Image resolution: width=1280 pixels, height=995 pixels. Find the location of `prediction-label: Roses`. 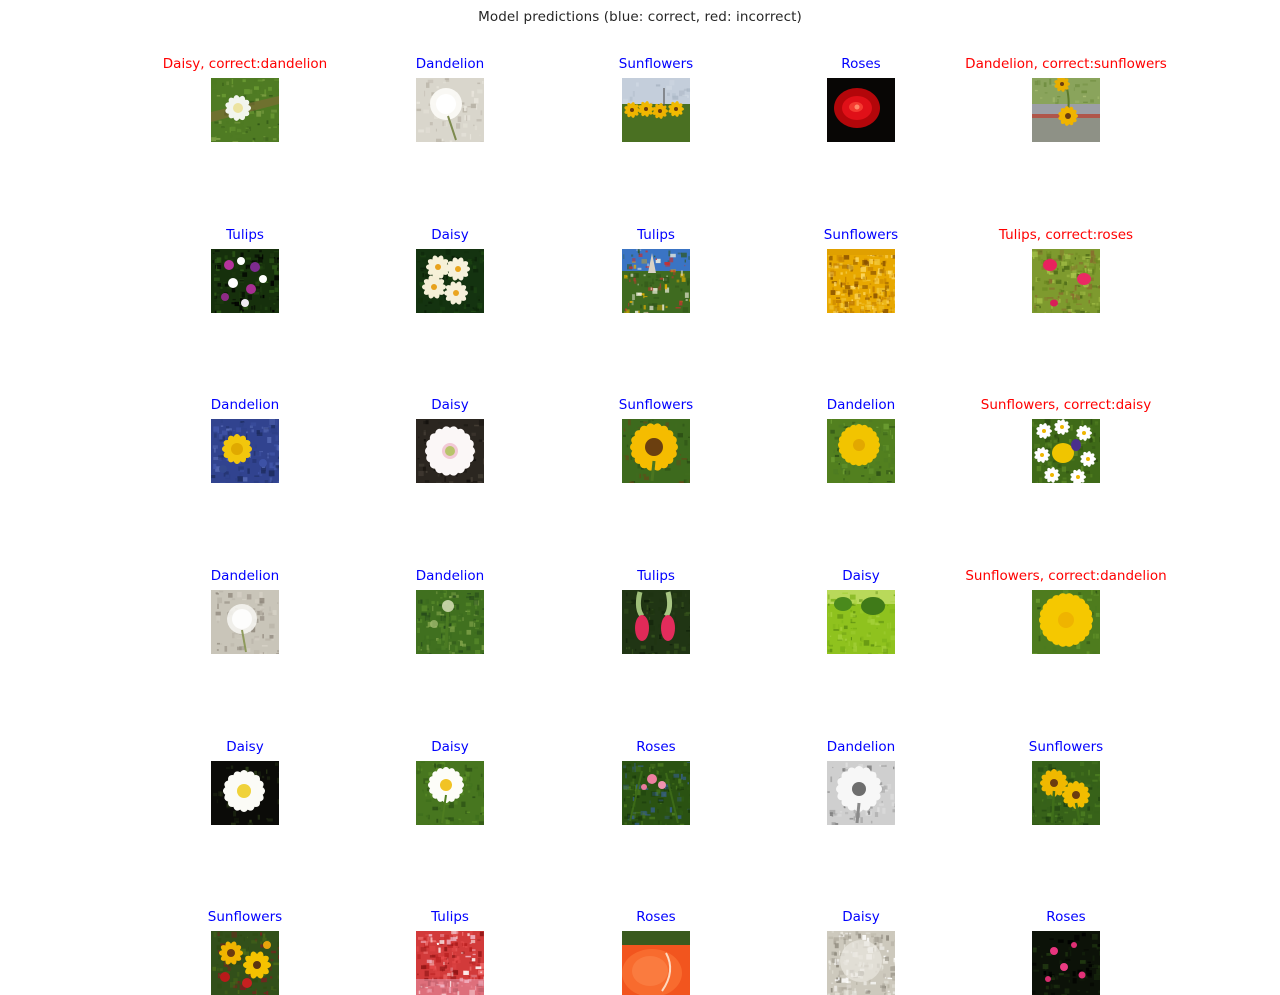

prediction-label: Roses is located at coordinates (1066, 917).